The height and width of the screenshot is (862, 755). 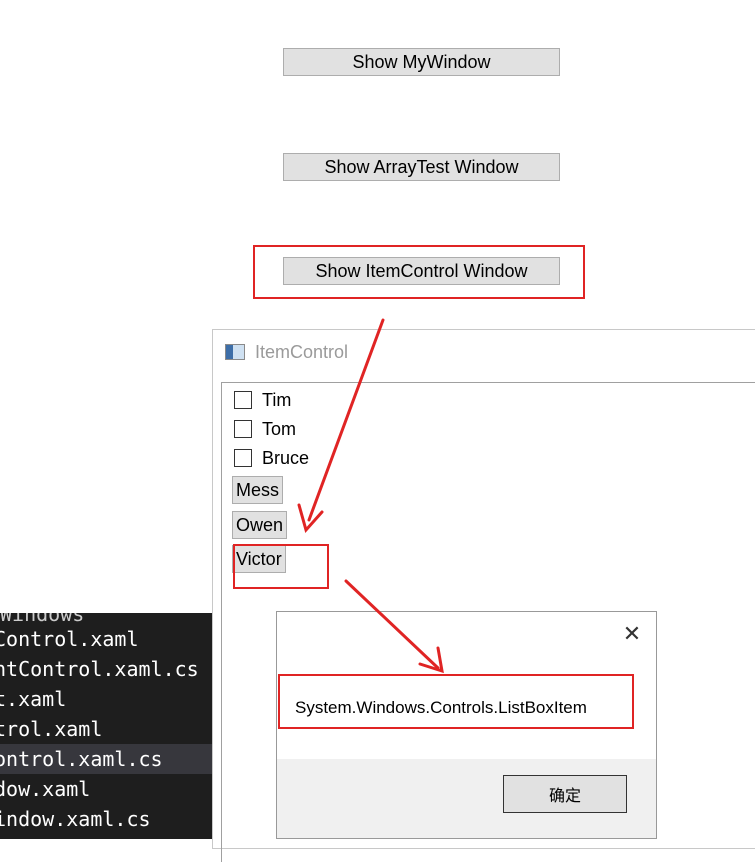 What do you see at coordinates (258, 490) in the screenshot?
I see `mess-button: Mess` at bounding box center [258, 490].